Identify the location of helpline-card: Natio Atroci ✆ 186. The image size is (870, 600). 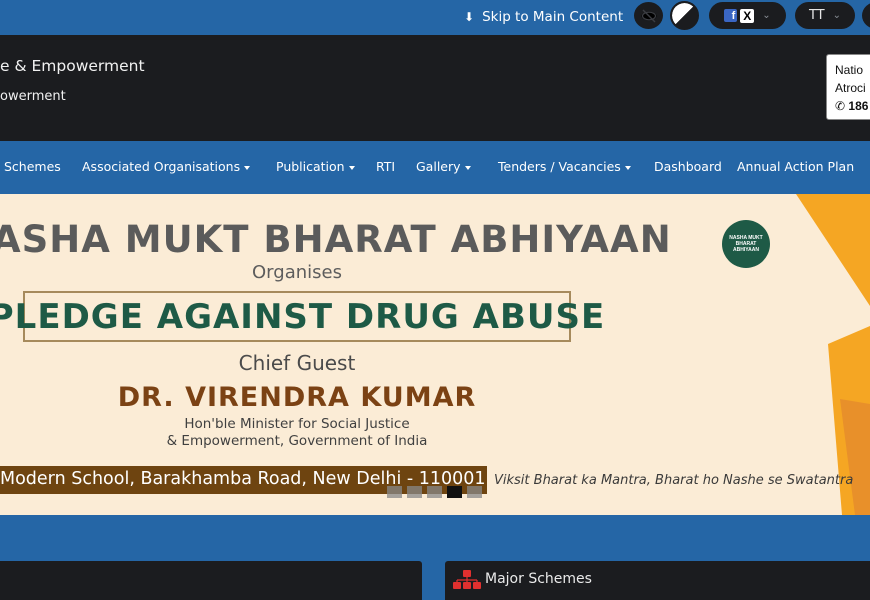
(848, 87).